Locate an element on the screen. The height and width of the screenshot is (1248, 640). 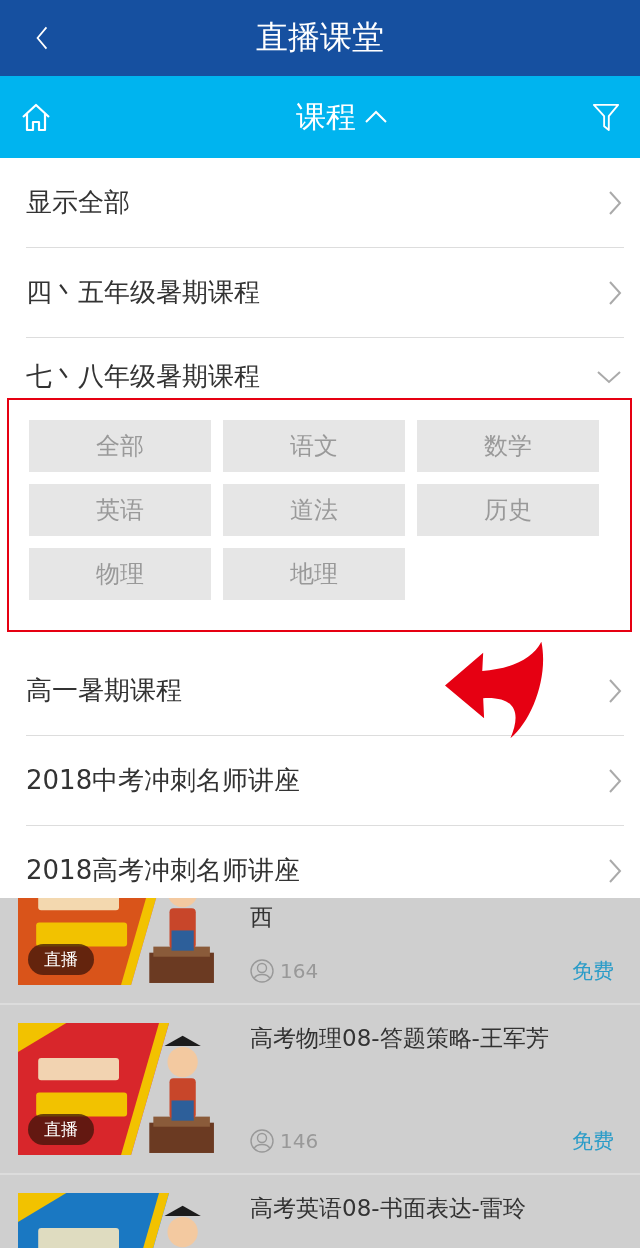
menu-item: 显示全部 is located at coordinates (325, 203).